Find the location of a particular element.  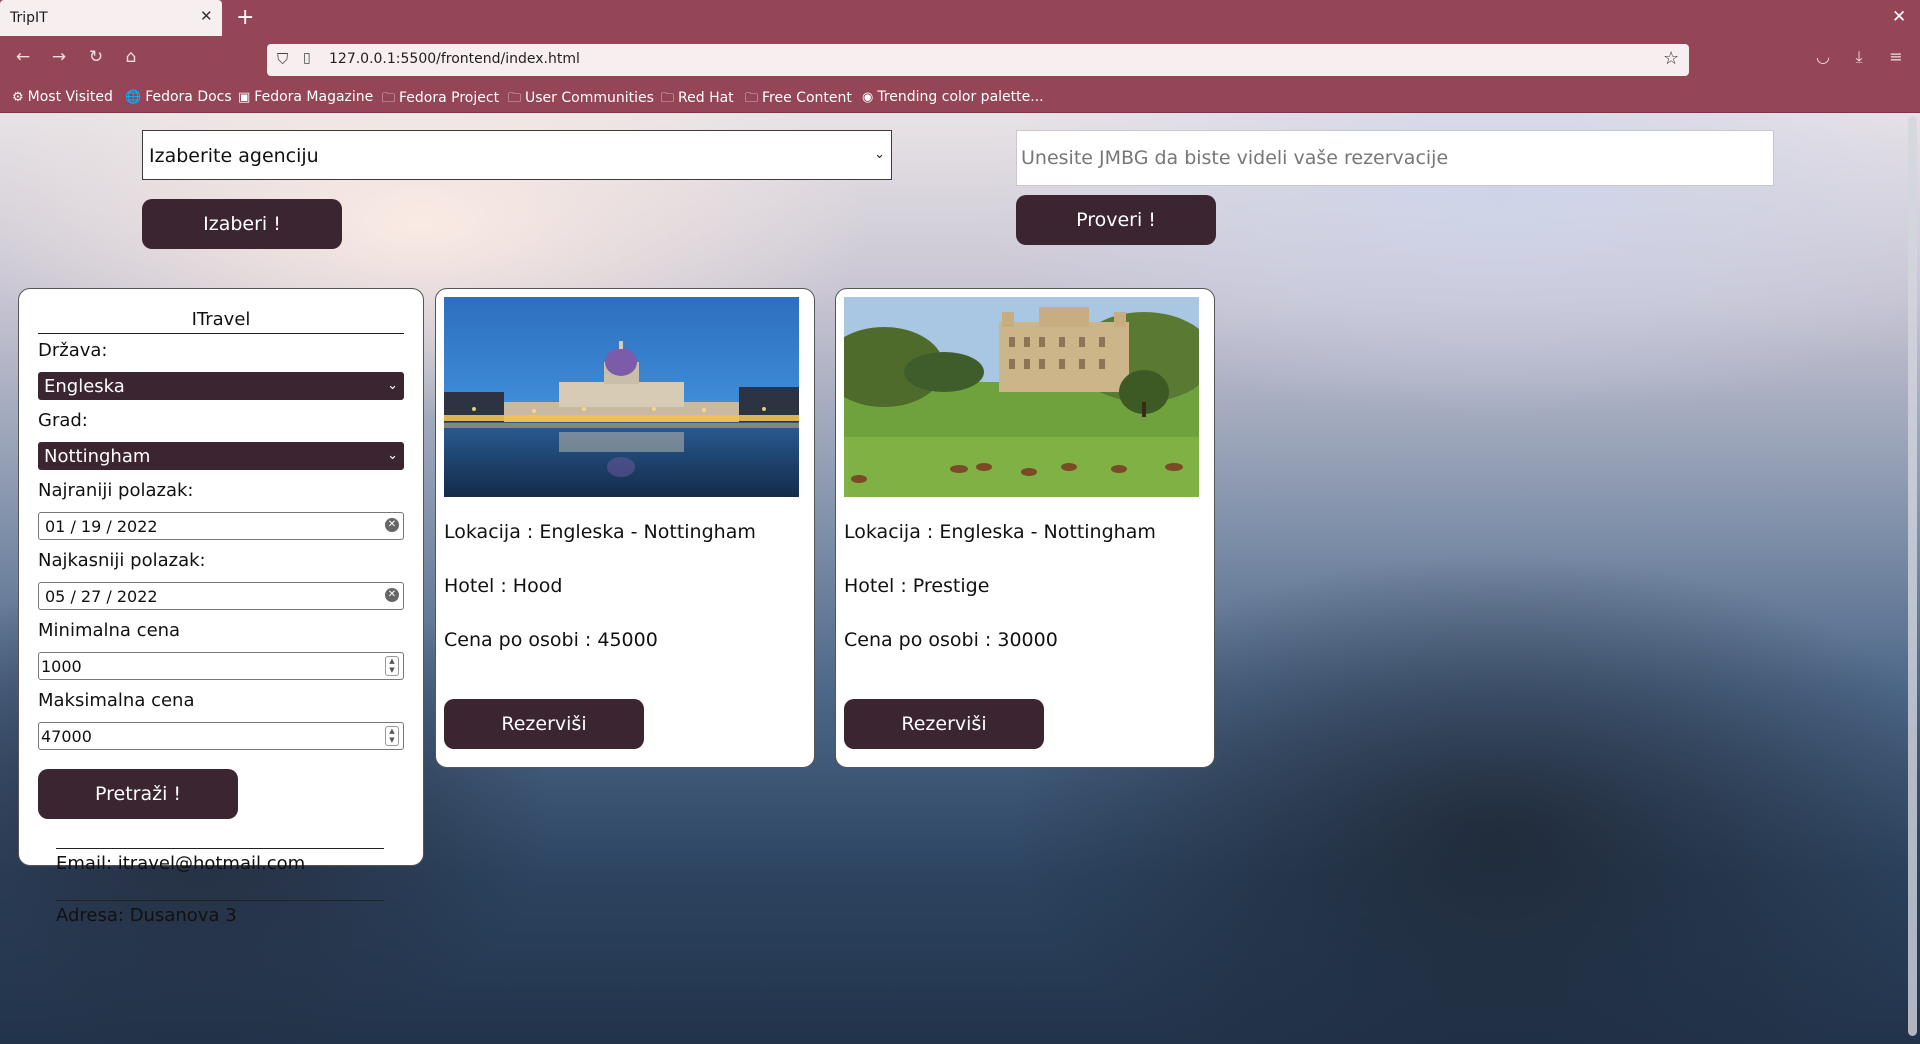

max-price-label: Maksimalna cena is located at coordinates (116, 700).